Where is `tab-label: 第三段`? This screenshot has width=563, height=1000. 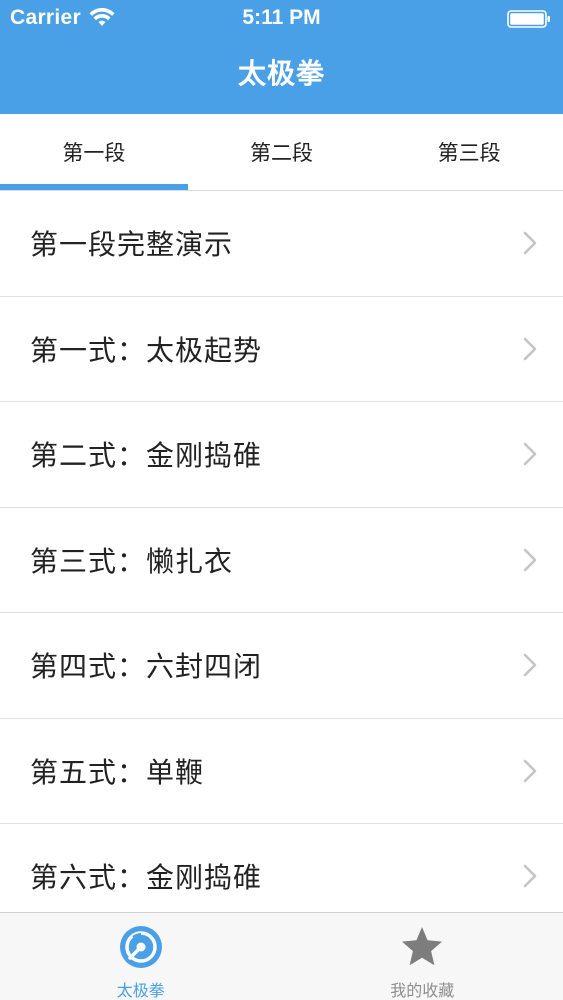 tab-label: 第三段 is located at coordinates (469, 153).